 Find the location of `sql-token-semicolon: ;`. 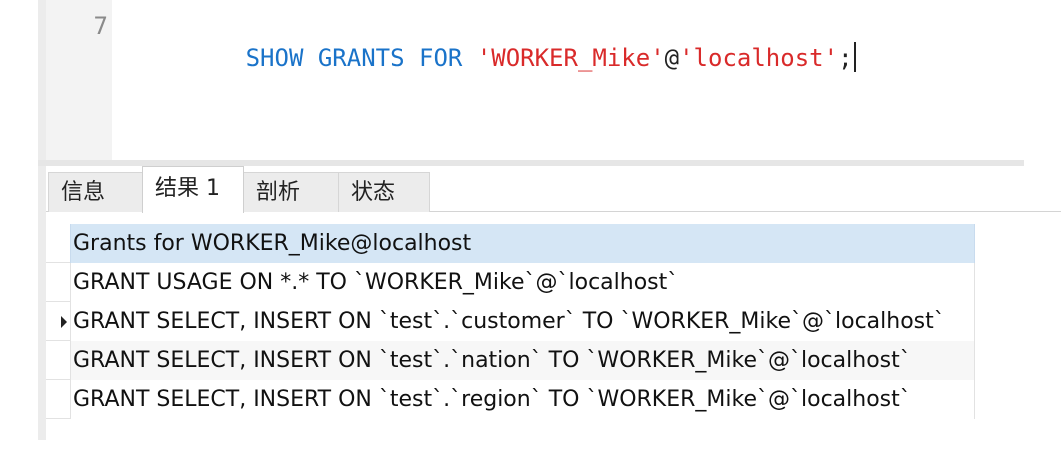

sql-token-semicolon: ; is located at coordinates (845, 58).